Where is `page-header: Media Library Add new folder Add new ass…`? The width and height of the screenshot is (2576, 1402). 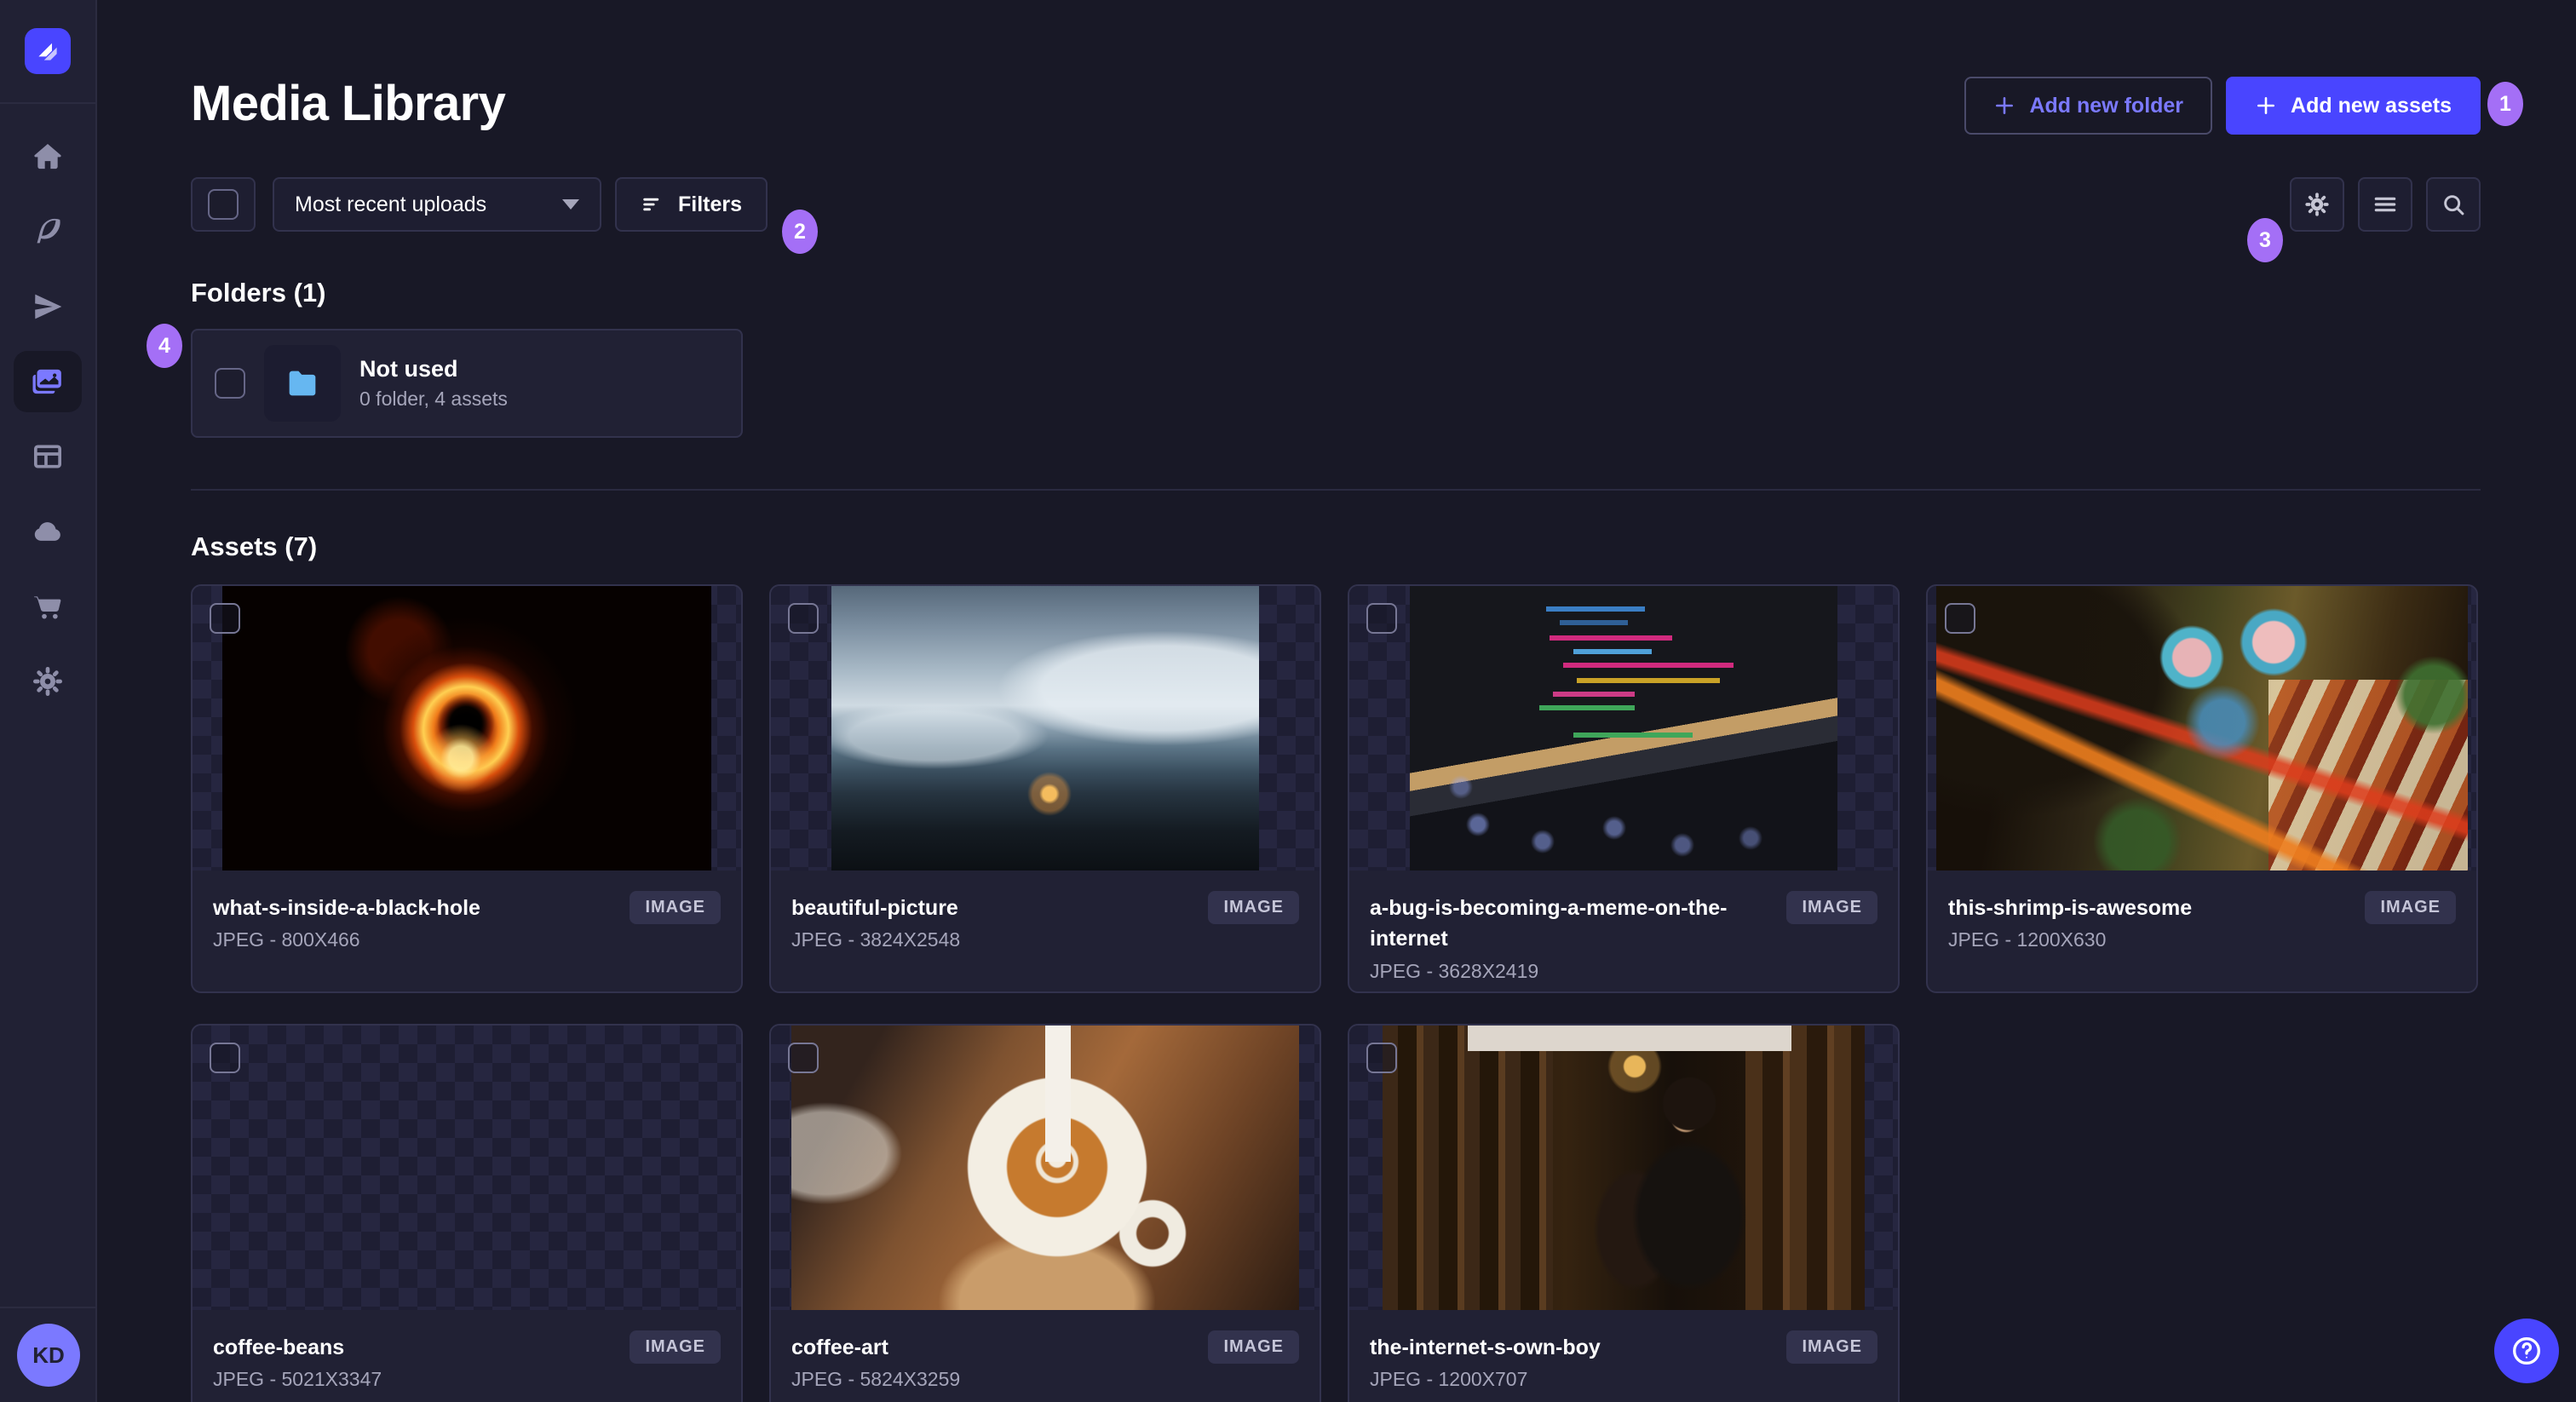
page-header: Media Library Add new folder Add new ass… is located at coordinates (1336, 67).